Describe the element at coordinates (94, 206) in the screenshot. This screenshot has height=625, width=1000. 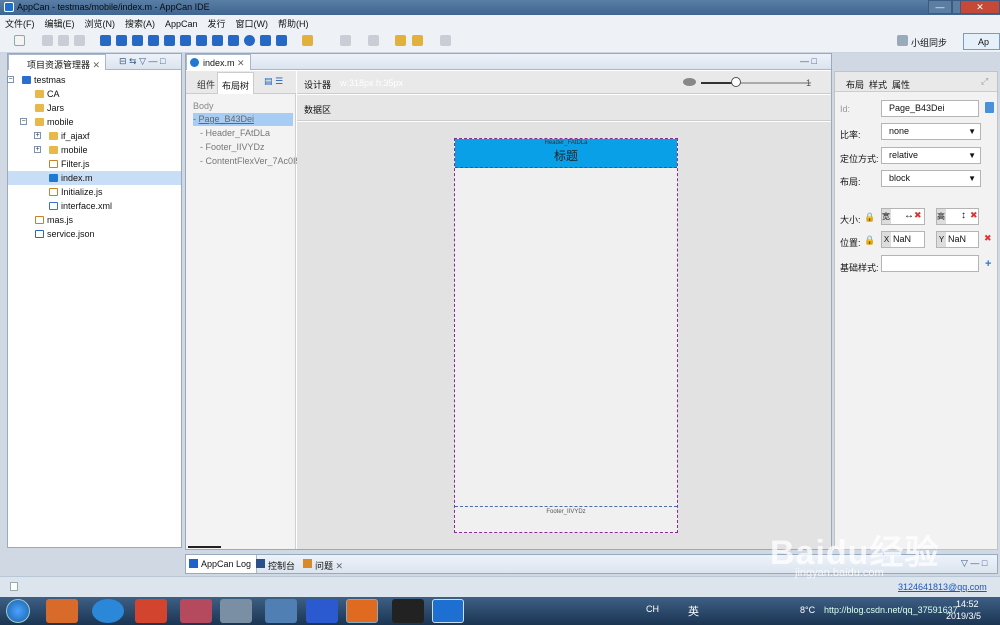
I see `tree-item: interface.xml` at that location.